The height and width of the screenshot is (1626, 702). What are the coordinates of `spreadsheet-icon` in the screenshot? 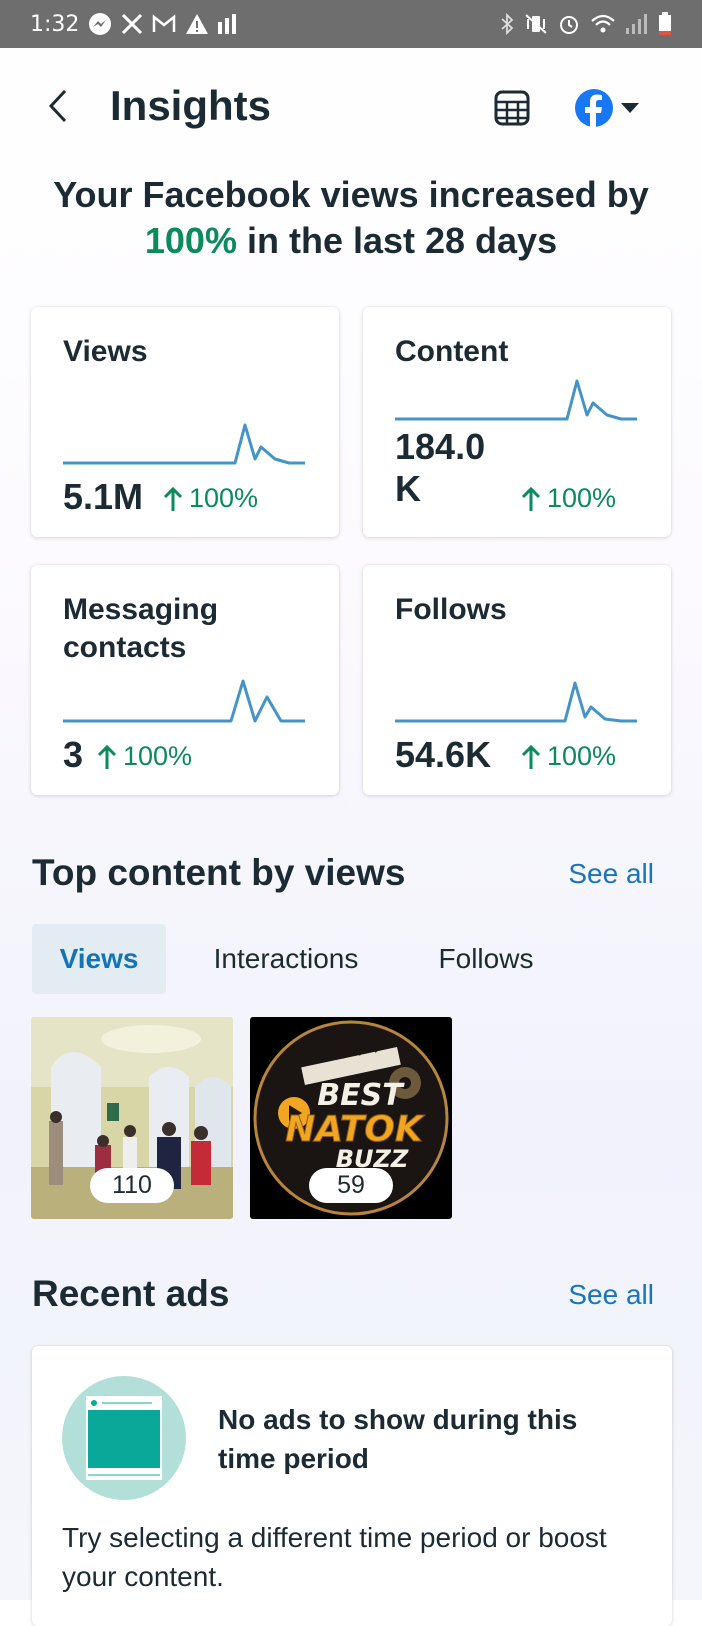 It's located at (512, 108).